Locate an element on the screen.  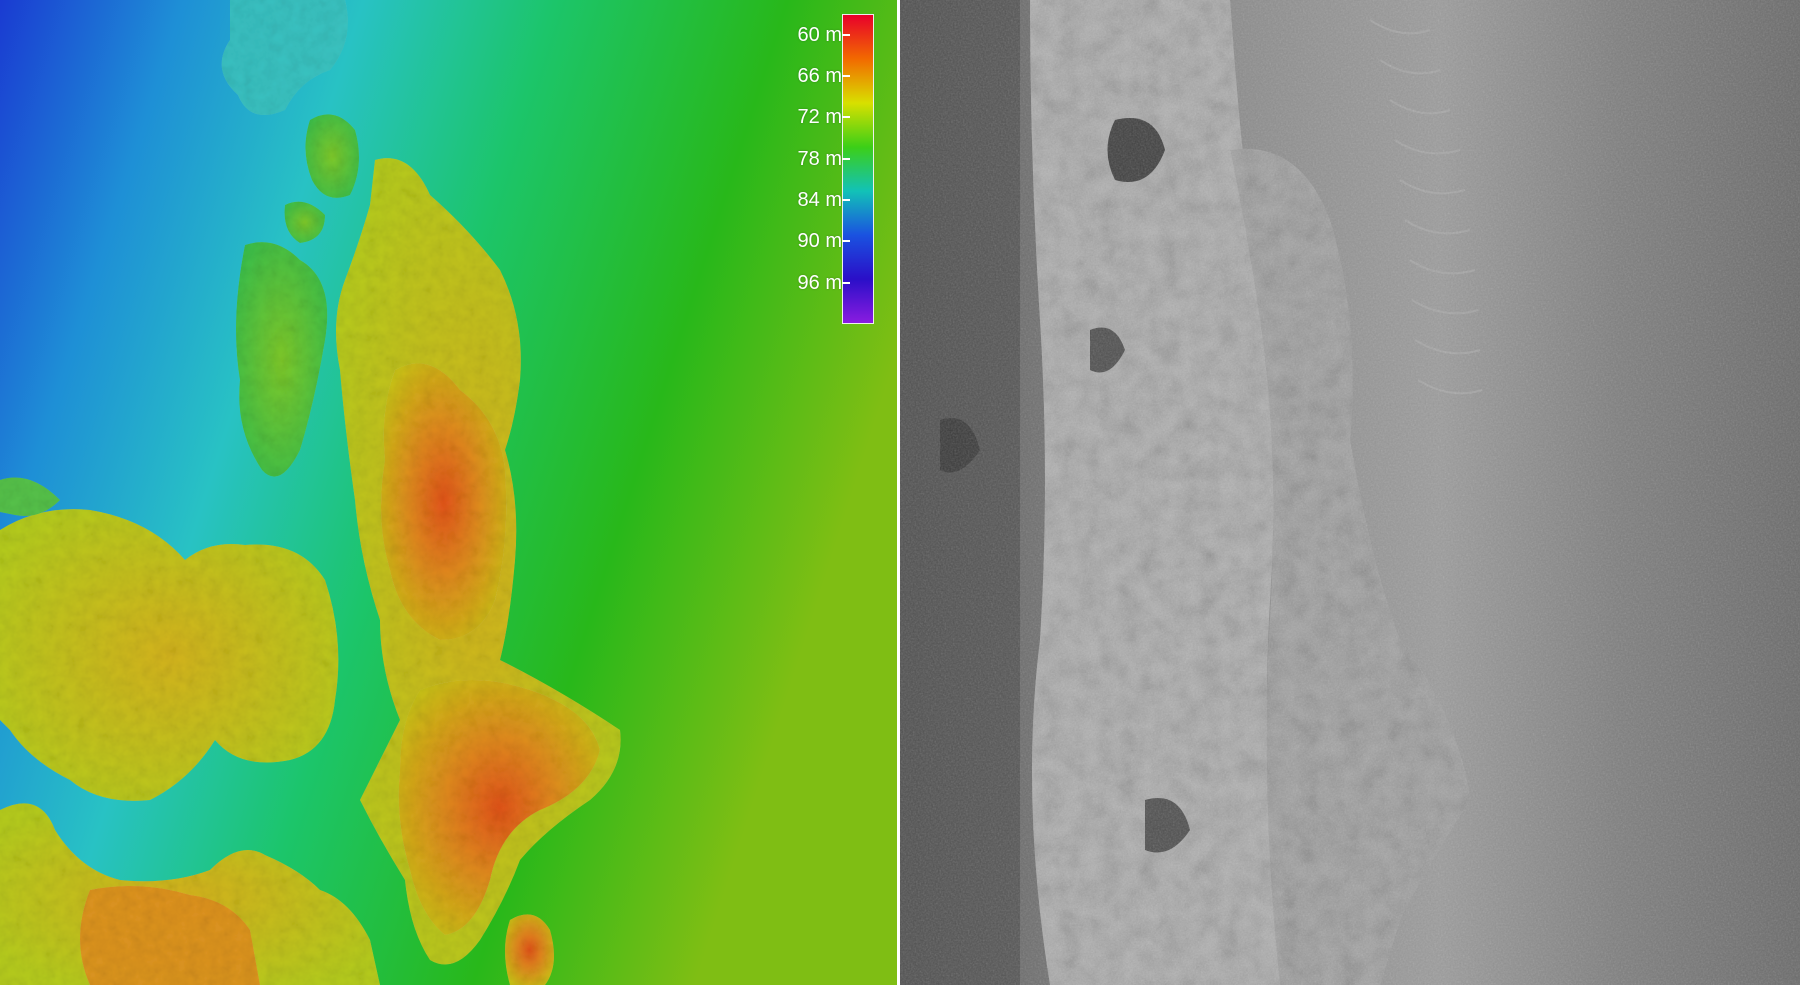
legend-tick: 60 m is located at coordinates (820, 35).